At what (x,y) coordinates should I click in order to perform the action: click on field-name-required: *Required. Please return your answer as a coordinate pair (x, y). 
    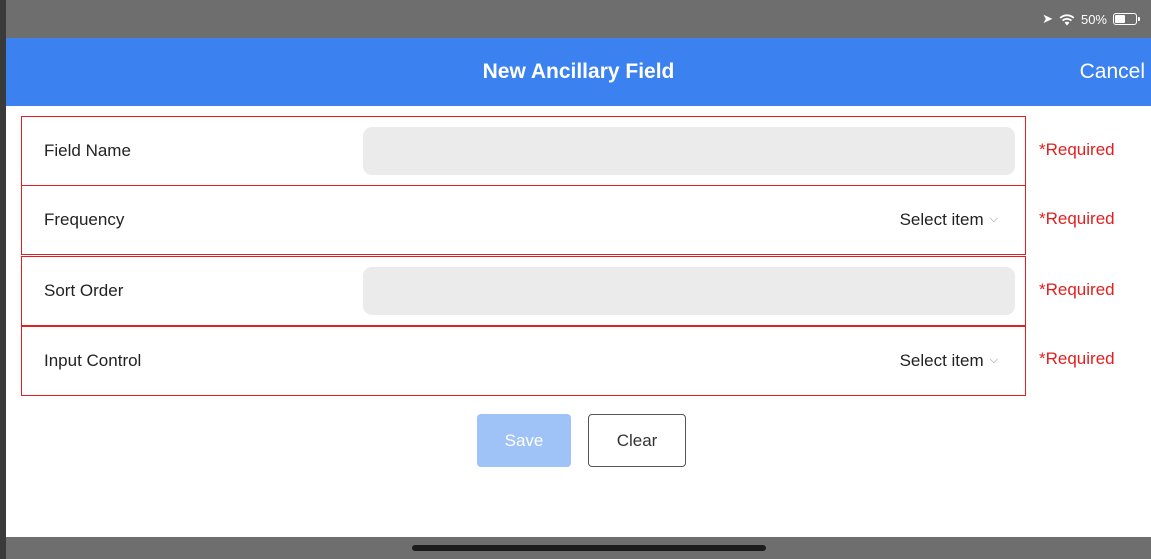
    Looking at the image, I should click on (1077, 149).